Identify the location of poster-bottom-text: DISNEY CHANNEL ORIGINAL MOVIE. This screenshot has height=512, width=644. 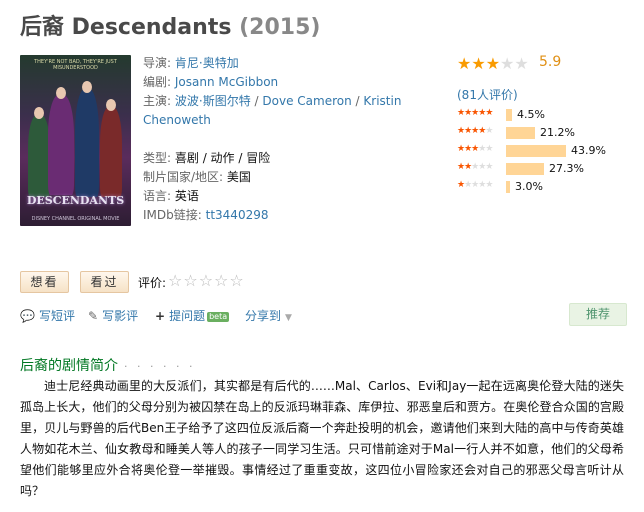
(75, 219).